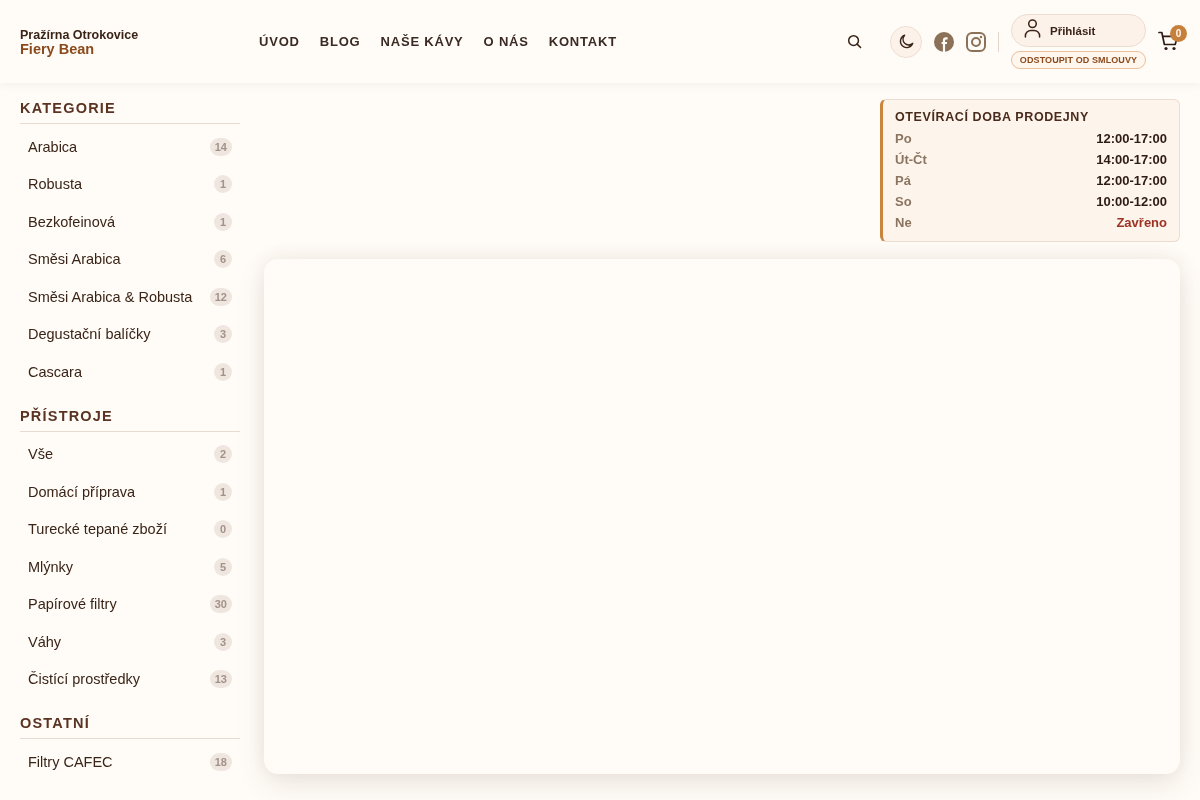 This screenshot has height=800, width=1200. Describe the element at coordinates (220, 296) in the screenshot. I see `count-badge: 12` at that location.